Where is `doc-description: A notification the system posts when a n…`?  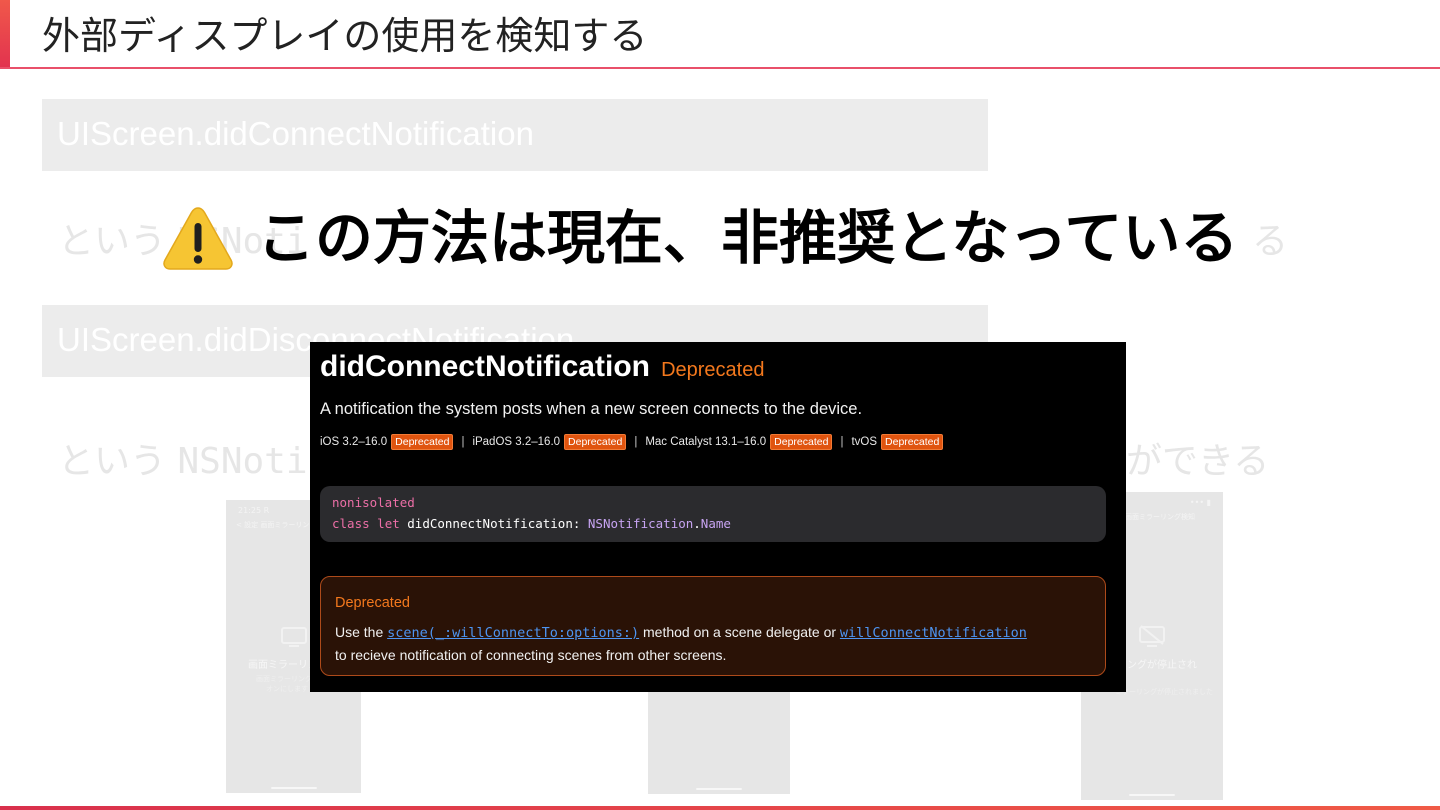
doc-description: A notification the system posts when a n… is located at coordinates (591, 409).